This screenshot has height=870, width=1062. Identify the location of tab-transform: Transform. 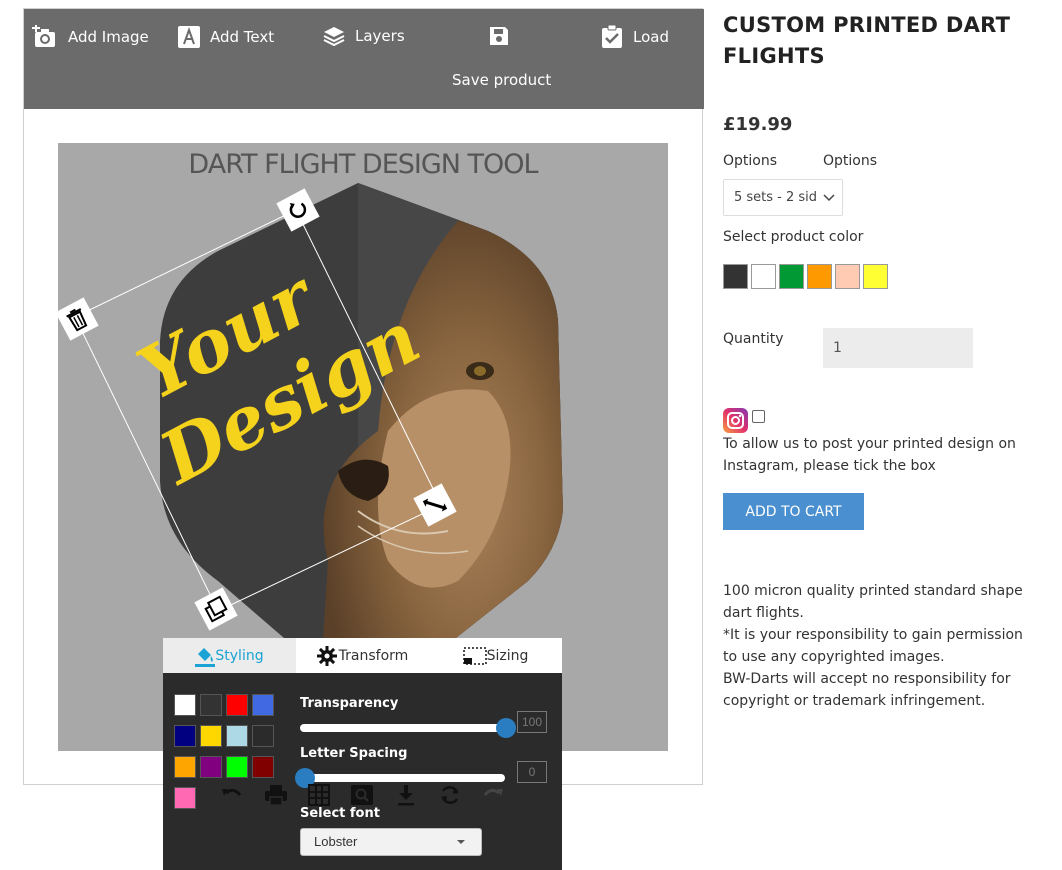
(362, 655).